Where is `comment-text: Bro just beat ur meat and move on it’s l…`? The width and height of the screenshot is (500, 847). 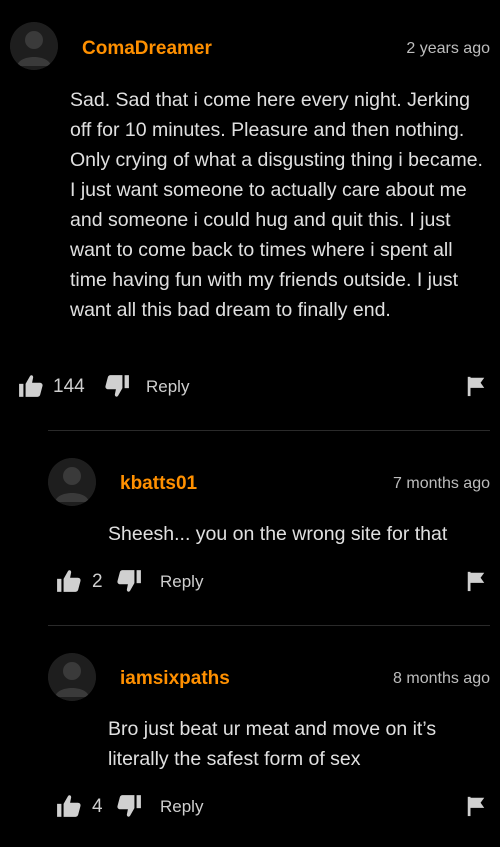 comment-text: Bro just beat ur meat and move on it’s l… is located at coordinates (272, 744).